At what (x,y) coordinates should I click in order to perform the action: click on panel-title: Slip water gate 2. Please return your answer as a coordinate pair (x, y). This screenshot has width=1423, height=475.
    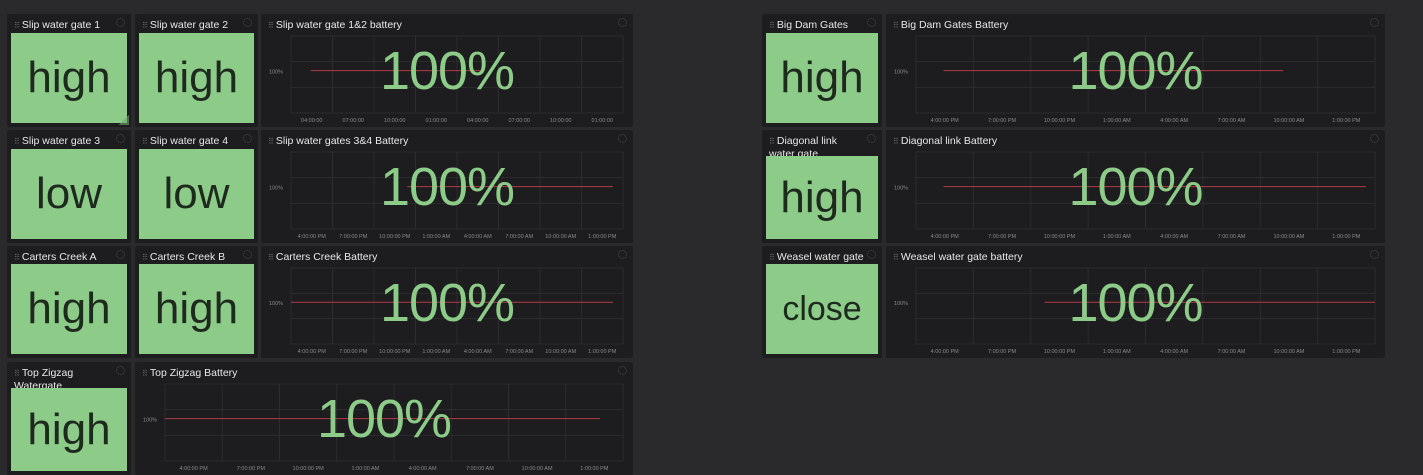
    Looking at the image, I should click on (189, 25).